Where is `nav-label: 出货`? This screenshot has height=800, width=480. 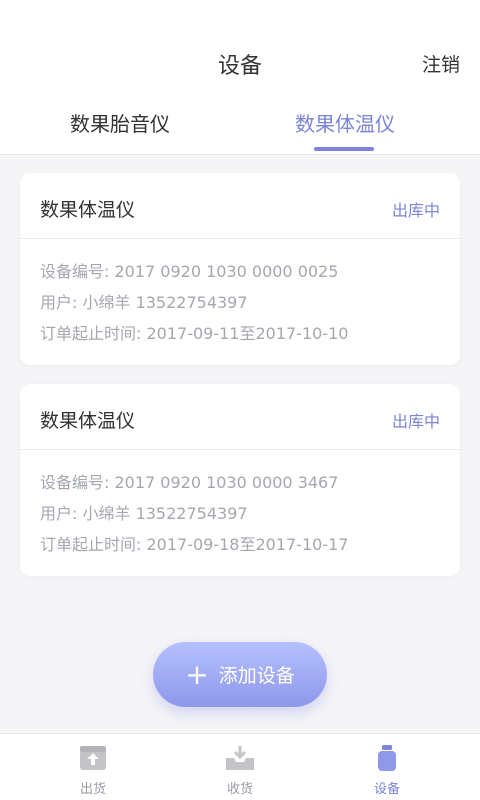 nav-label: 出货 is located at coordinates (92, 789).